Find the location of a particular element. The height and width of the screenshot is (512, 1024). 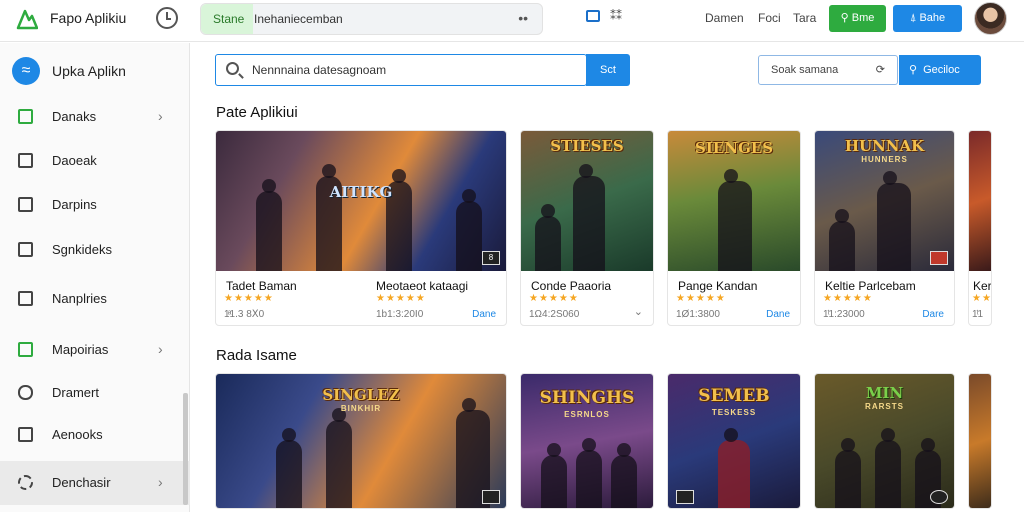

sidebar-item-label: Nanplries is located at coordinates (79, 298).